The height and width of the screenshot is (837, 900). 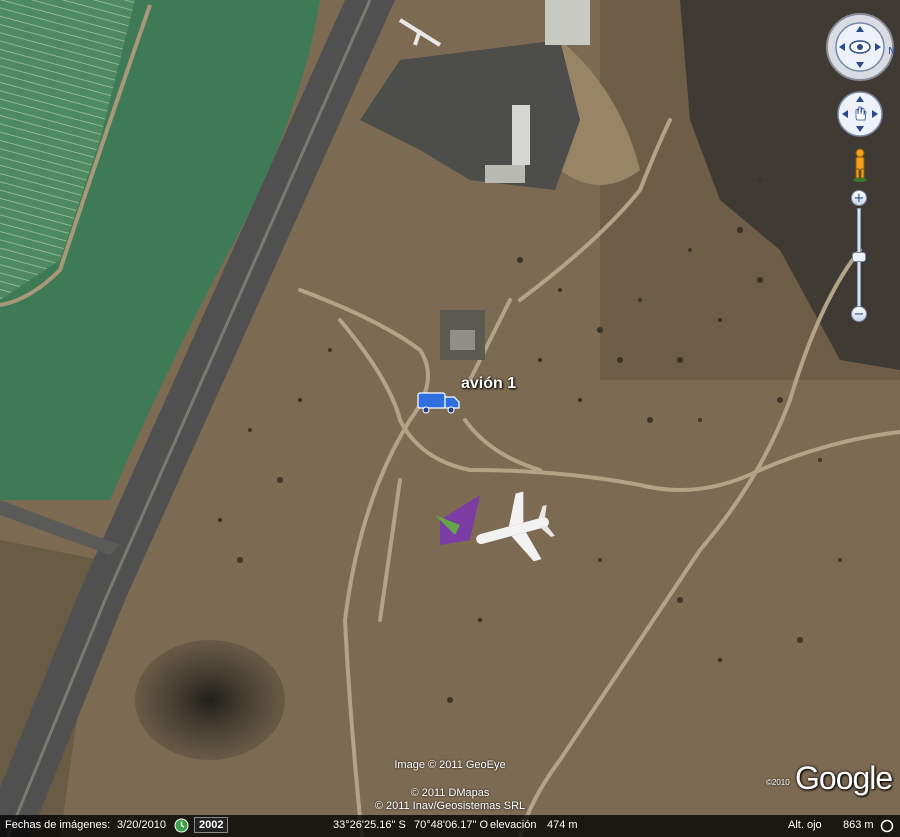 I want to click on eye-altitude-value: 863 m, so click(x=858, y=825).